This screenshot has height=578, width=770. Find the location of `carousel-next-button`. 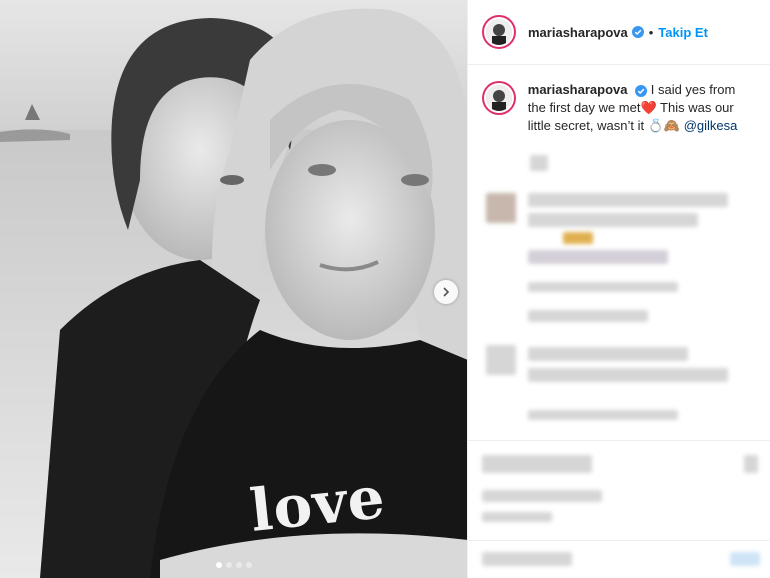

carousel-next-button is located at coordinates (446, 292).